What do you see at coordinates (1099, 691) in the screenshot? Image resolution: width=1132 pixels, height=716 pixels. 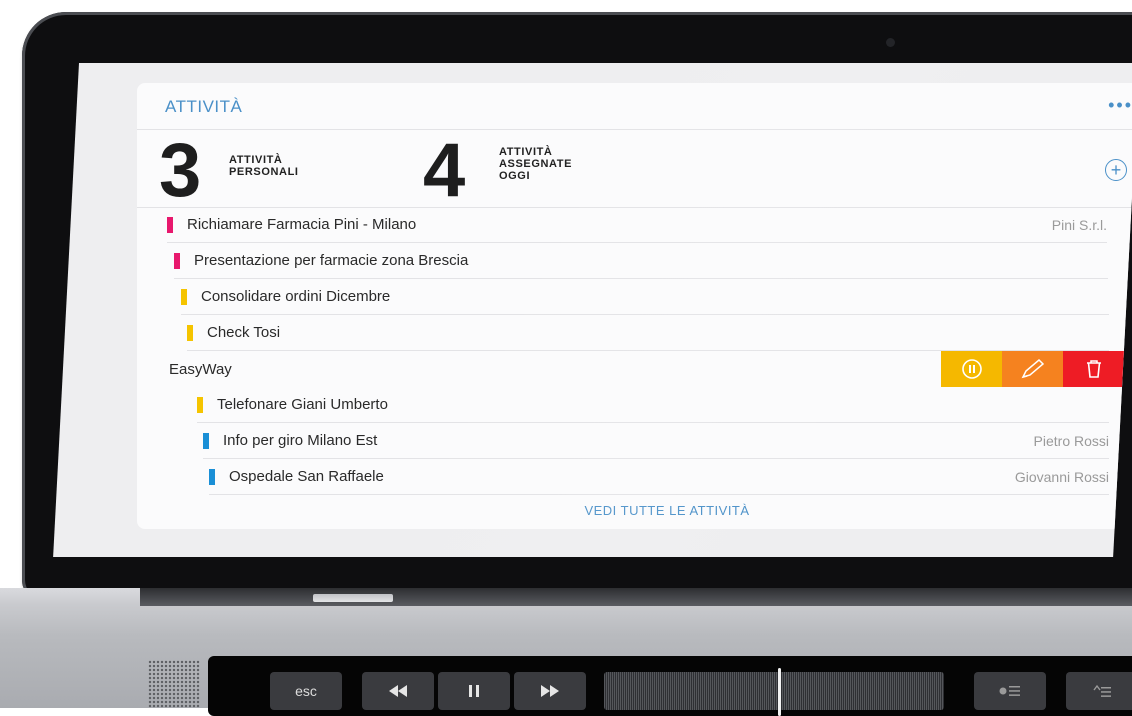 I see `share-list-icon` at bounding box center [1099, 691].